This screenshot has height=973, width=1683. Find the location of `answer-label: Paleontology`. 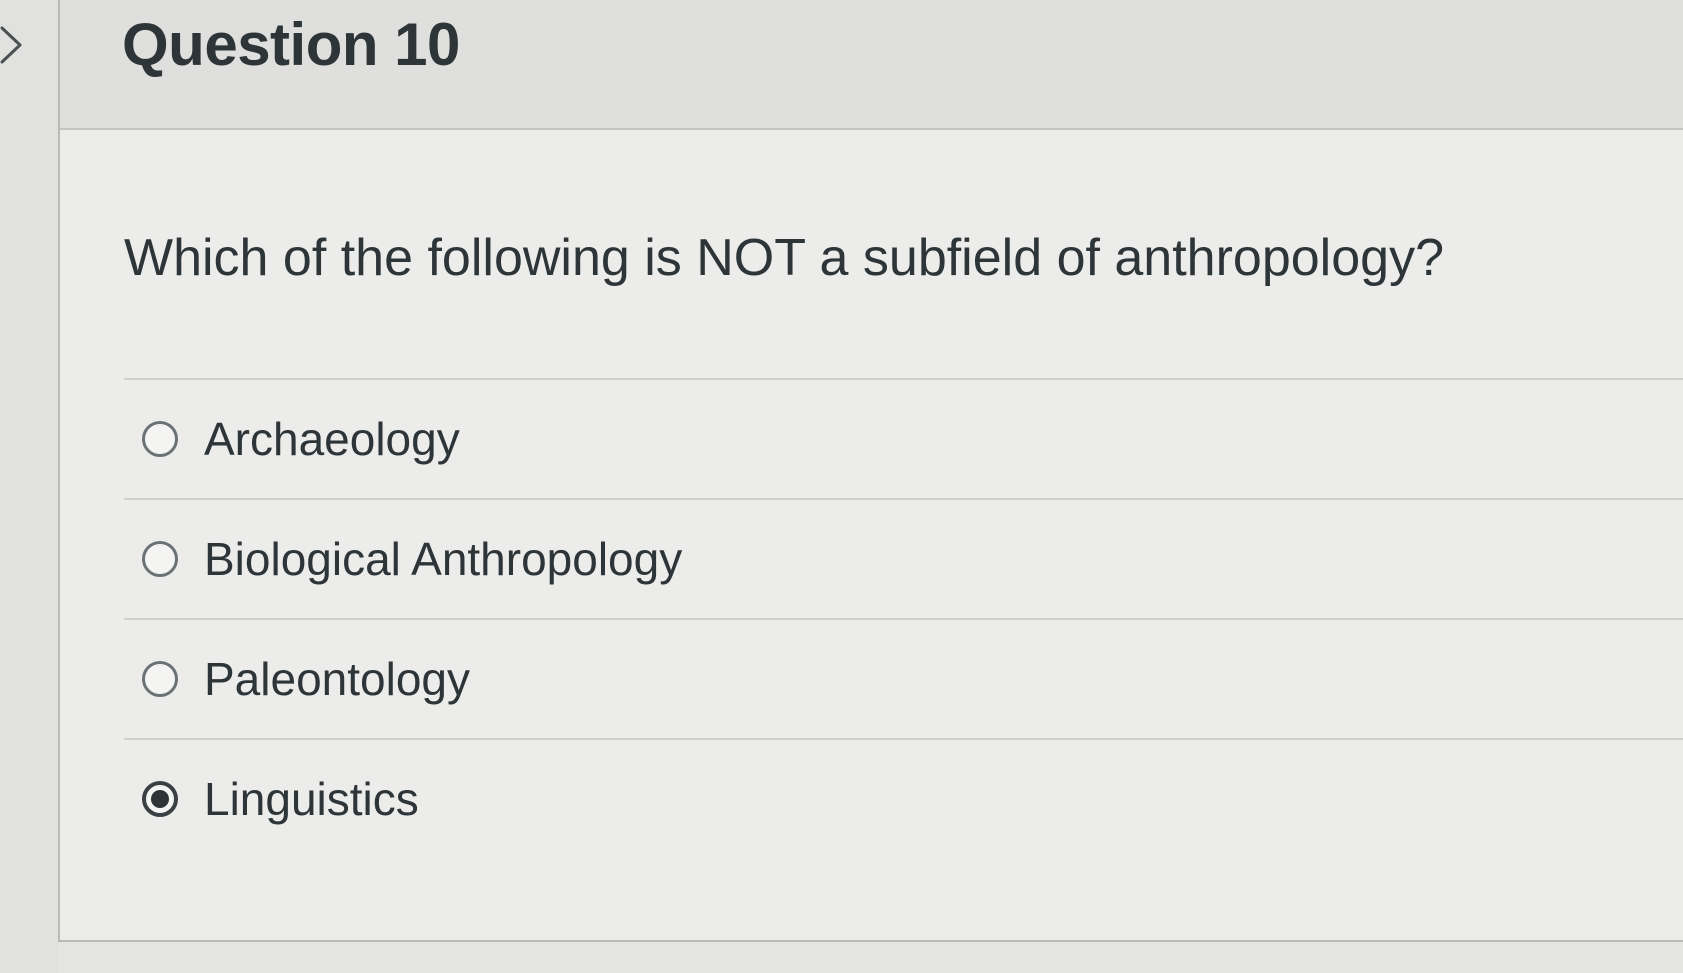

answer-label: Paleontology is located at coordinates (337, 679).